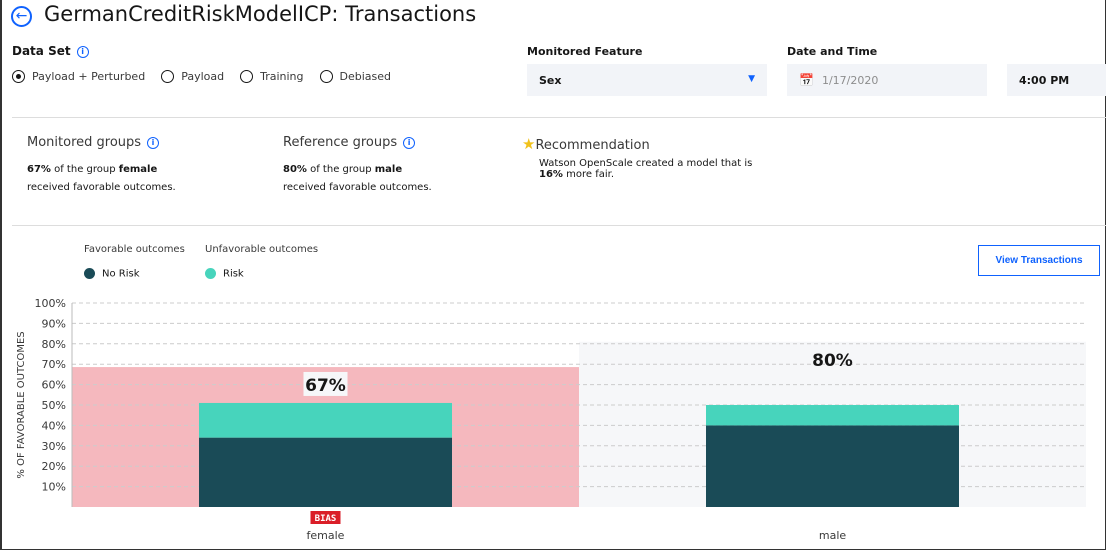 Image resolution: width=1116 pixels, height=558 pixels. What do you see at coordinates (21, 16) in the screenshot?
I see `back-arrow-icon: ←` at bounding box center [21, 16].